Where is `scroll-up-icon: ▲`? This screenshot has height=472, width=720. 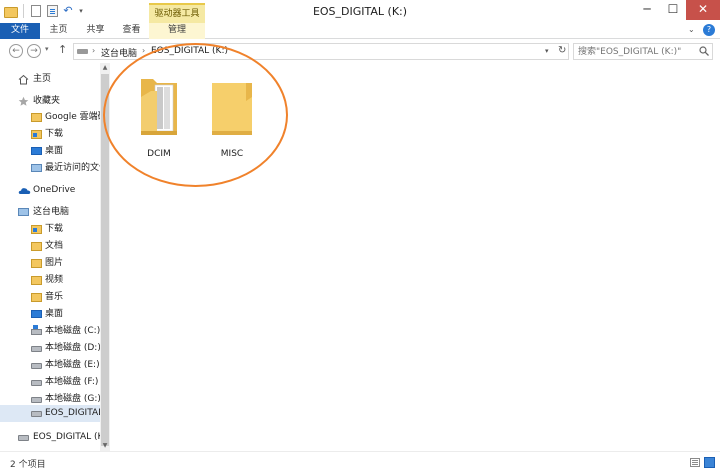
scroll-up-icon: ▲ is located at coordinates (105, 68).